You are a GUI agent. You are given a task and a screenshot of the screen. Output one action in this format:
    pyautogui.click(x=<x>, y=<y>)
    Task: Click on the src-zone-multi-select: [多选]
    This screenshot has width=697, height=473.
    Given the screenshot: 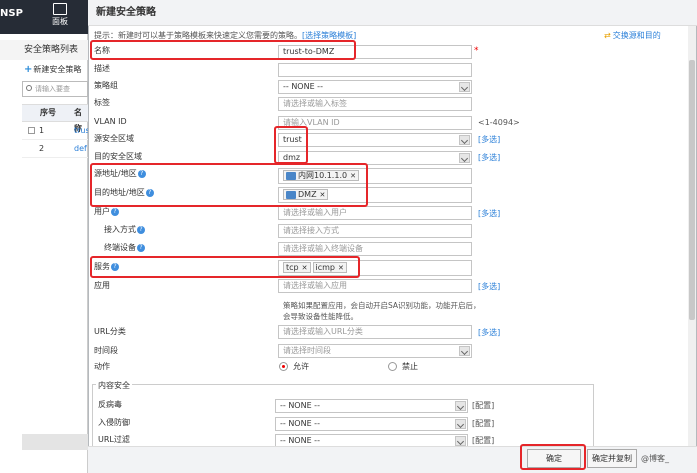 What is the action you would take?
    pyautogui.click(x=489, y=139)
    